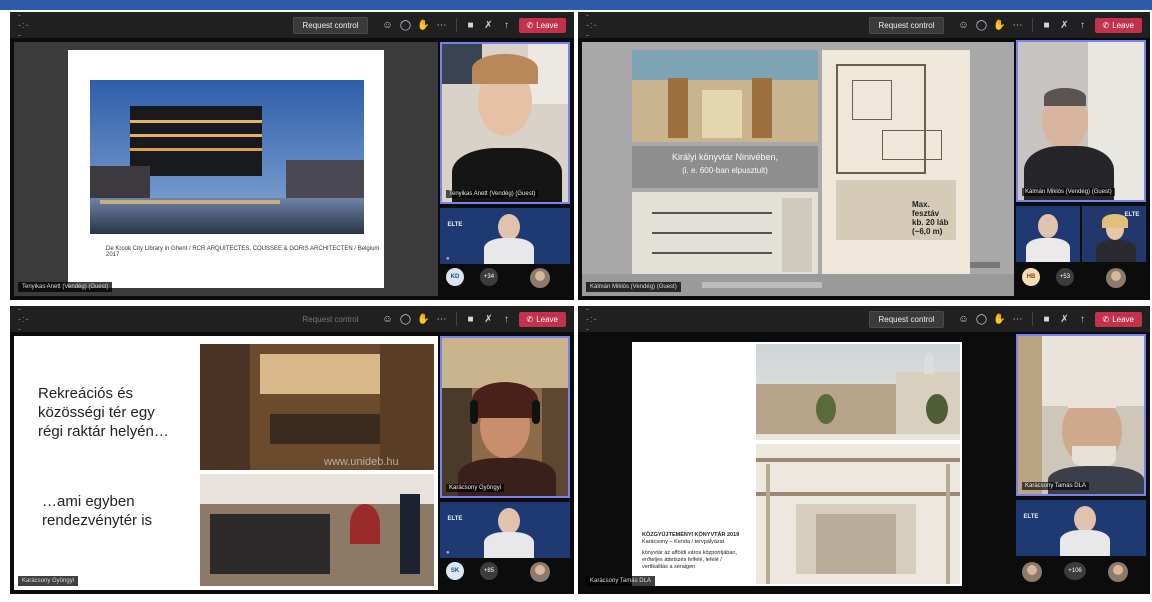  I want to click on speaker-video-tile: Tenyikas Anett (Vendég) (Guest), so click(505, 123).